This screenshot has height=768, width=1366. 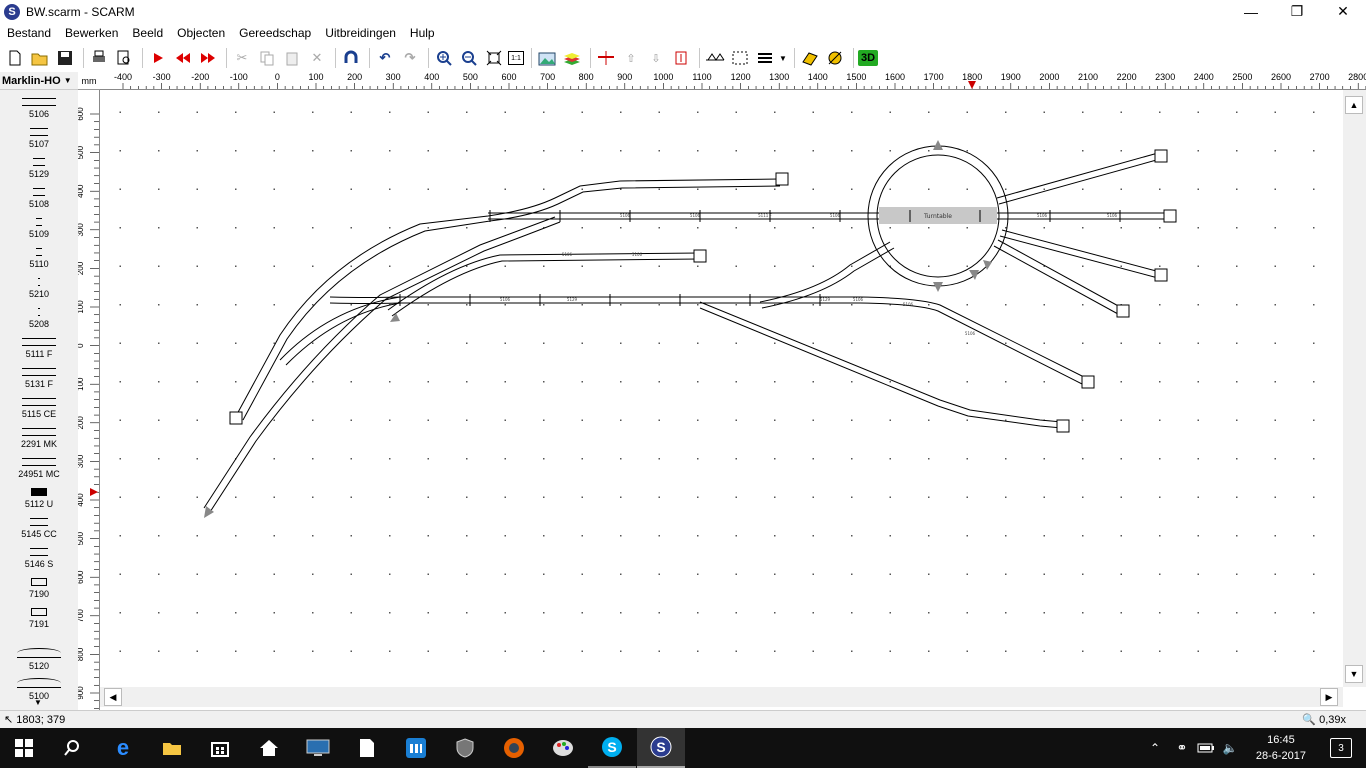 I want to click on library-item-5210: 5210, so click(x=39, y=293).